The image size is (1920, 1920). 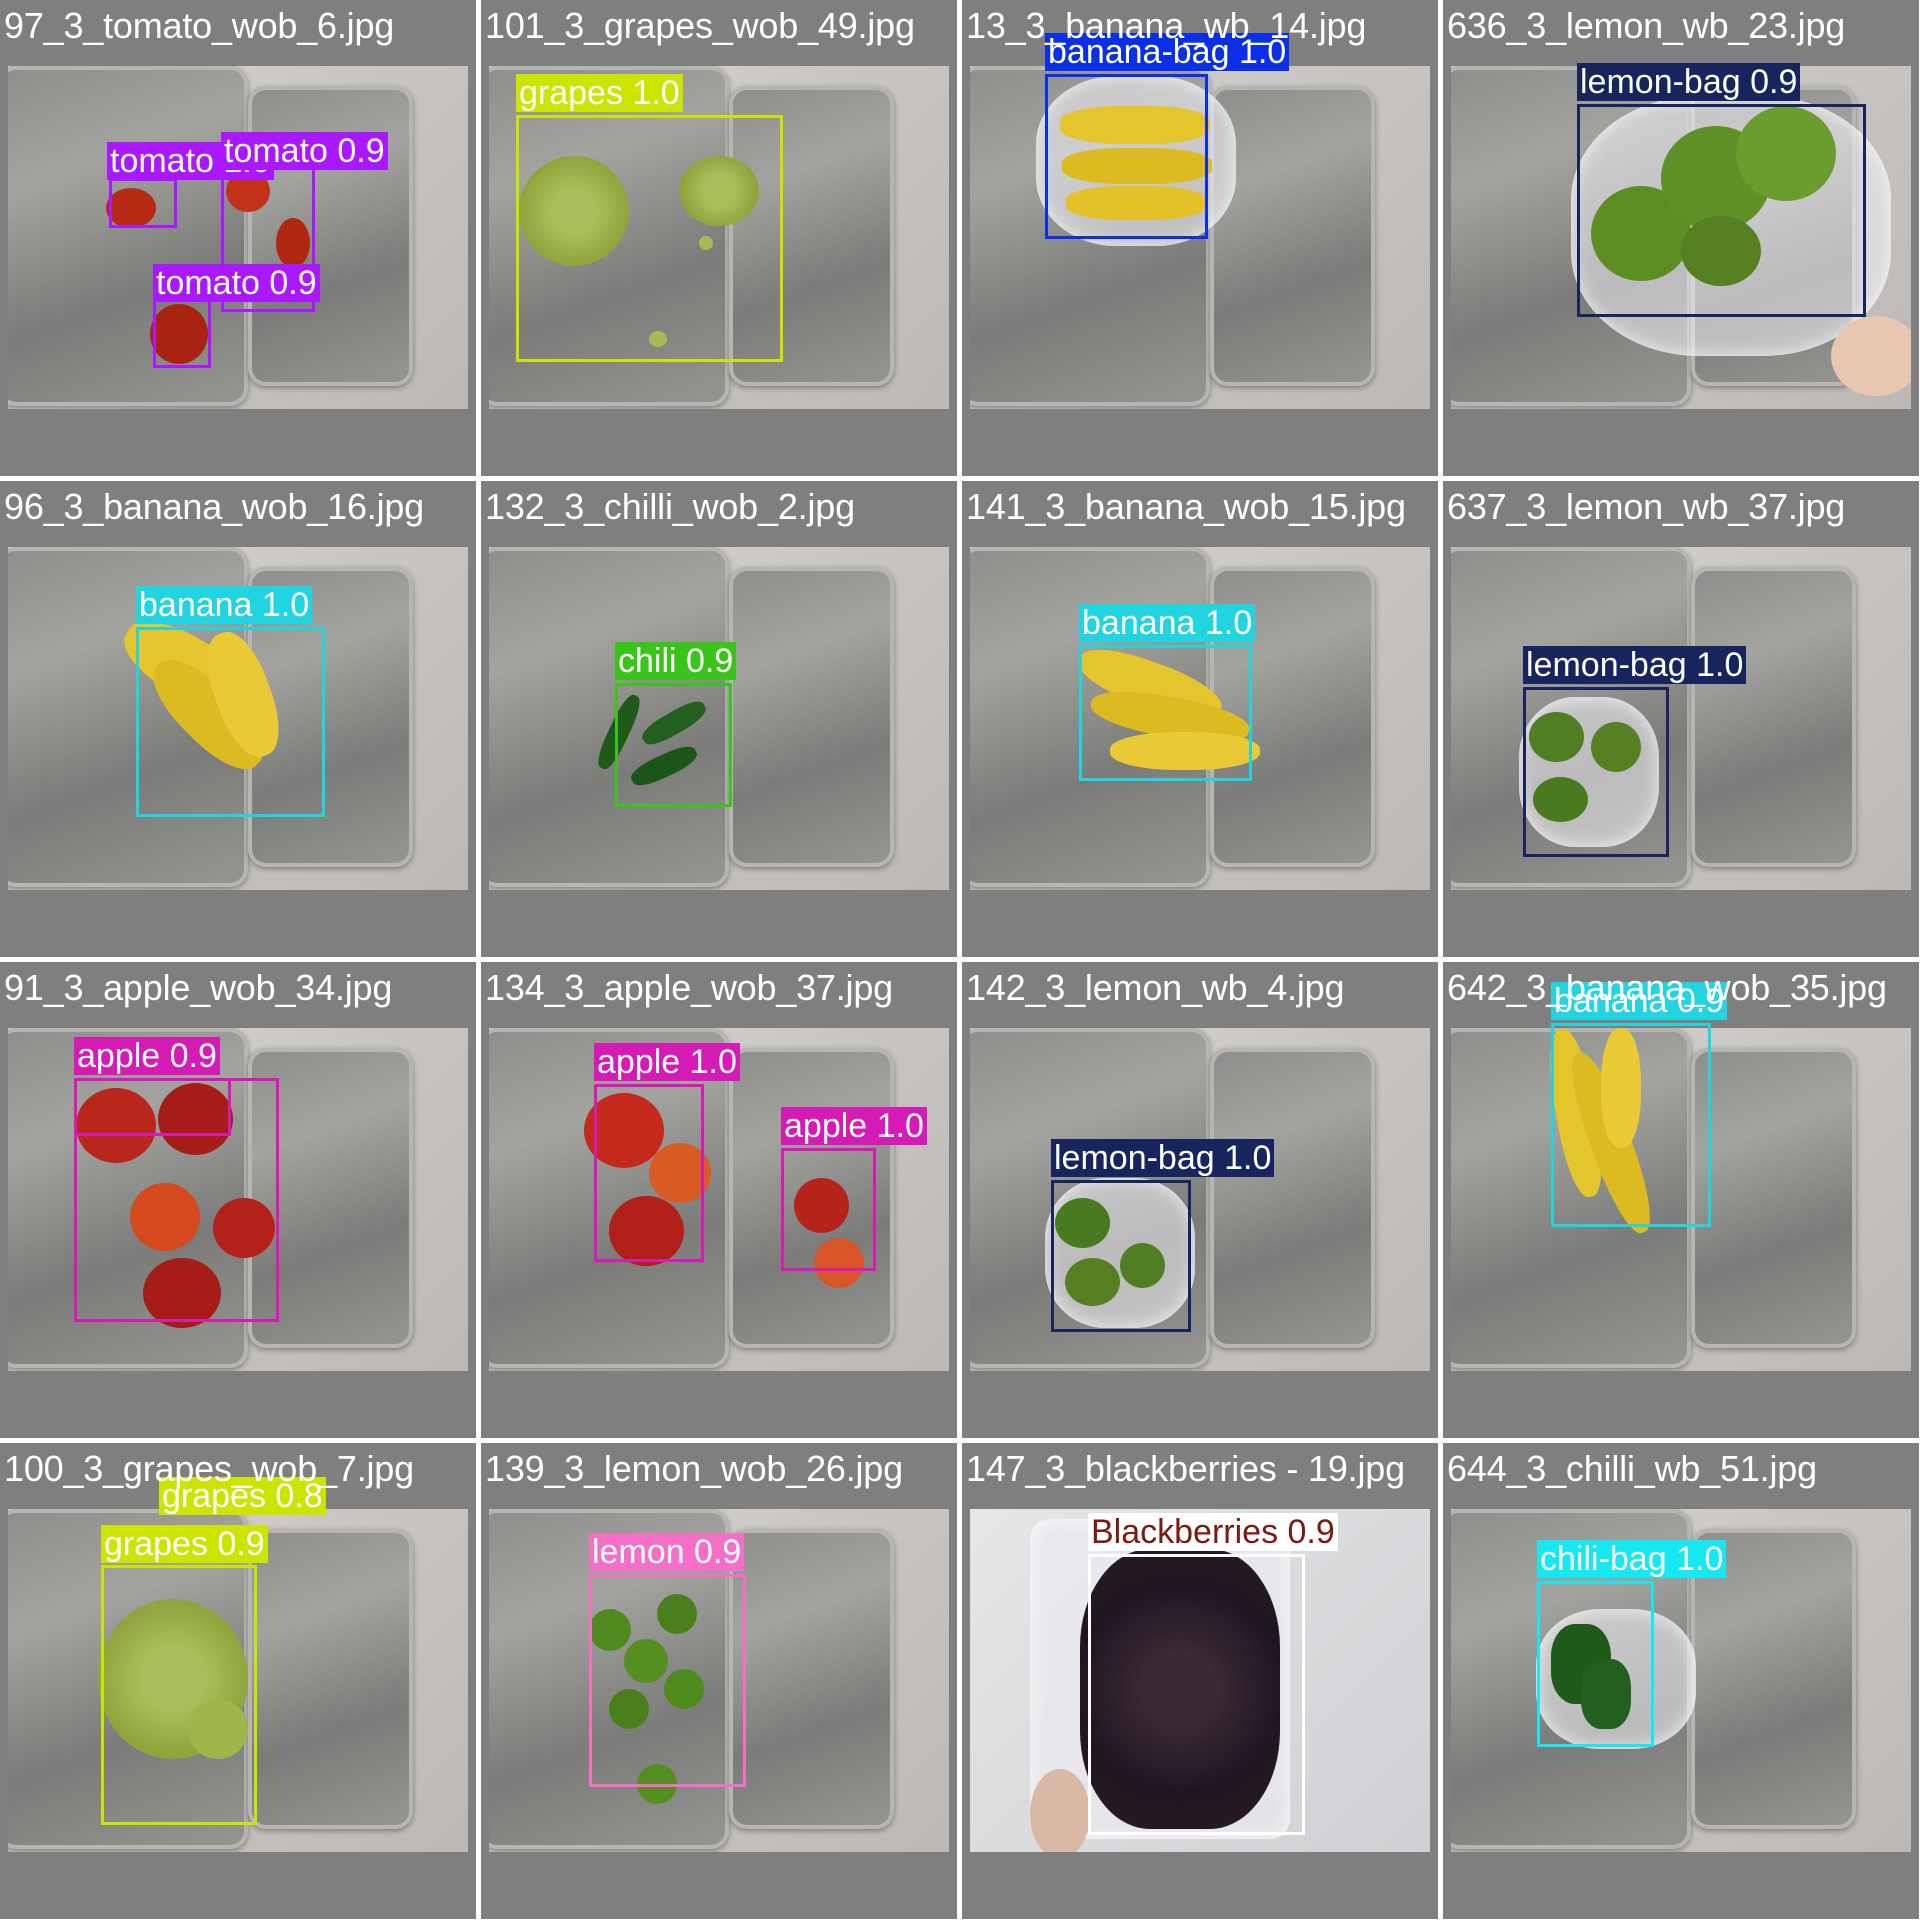 I want to click on tile-14: 139_3_lemon_wob_26.jpg lemon 0.9, so click(x=719, y=1681).